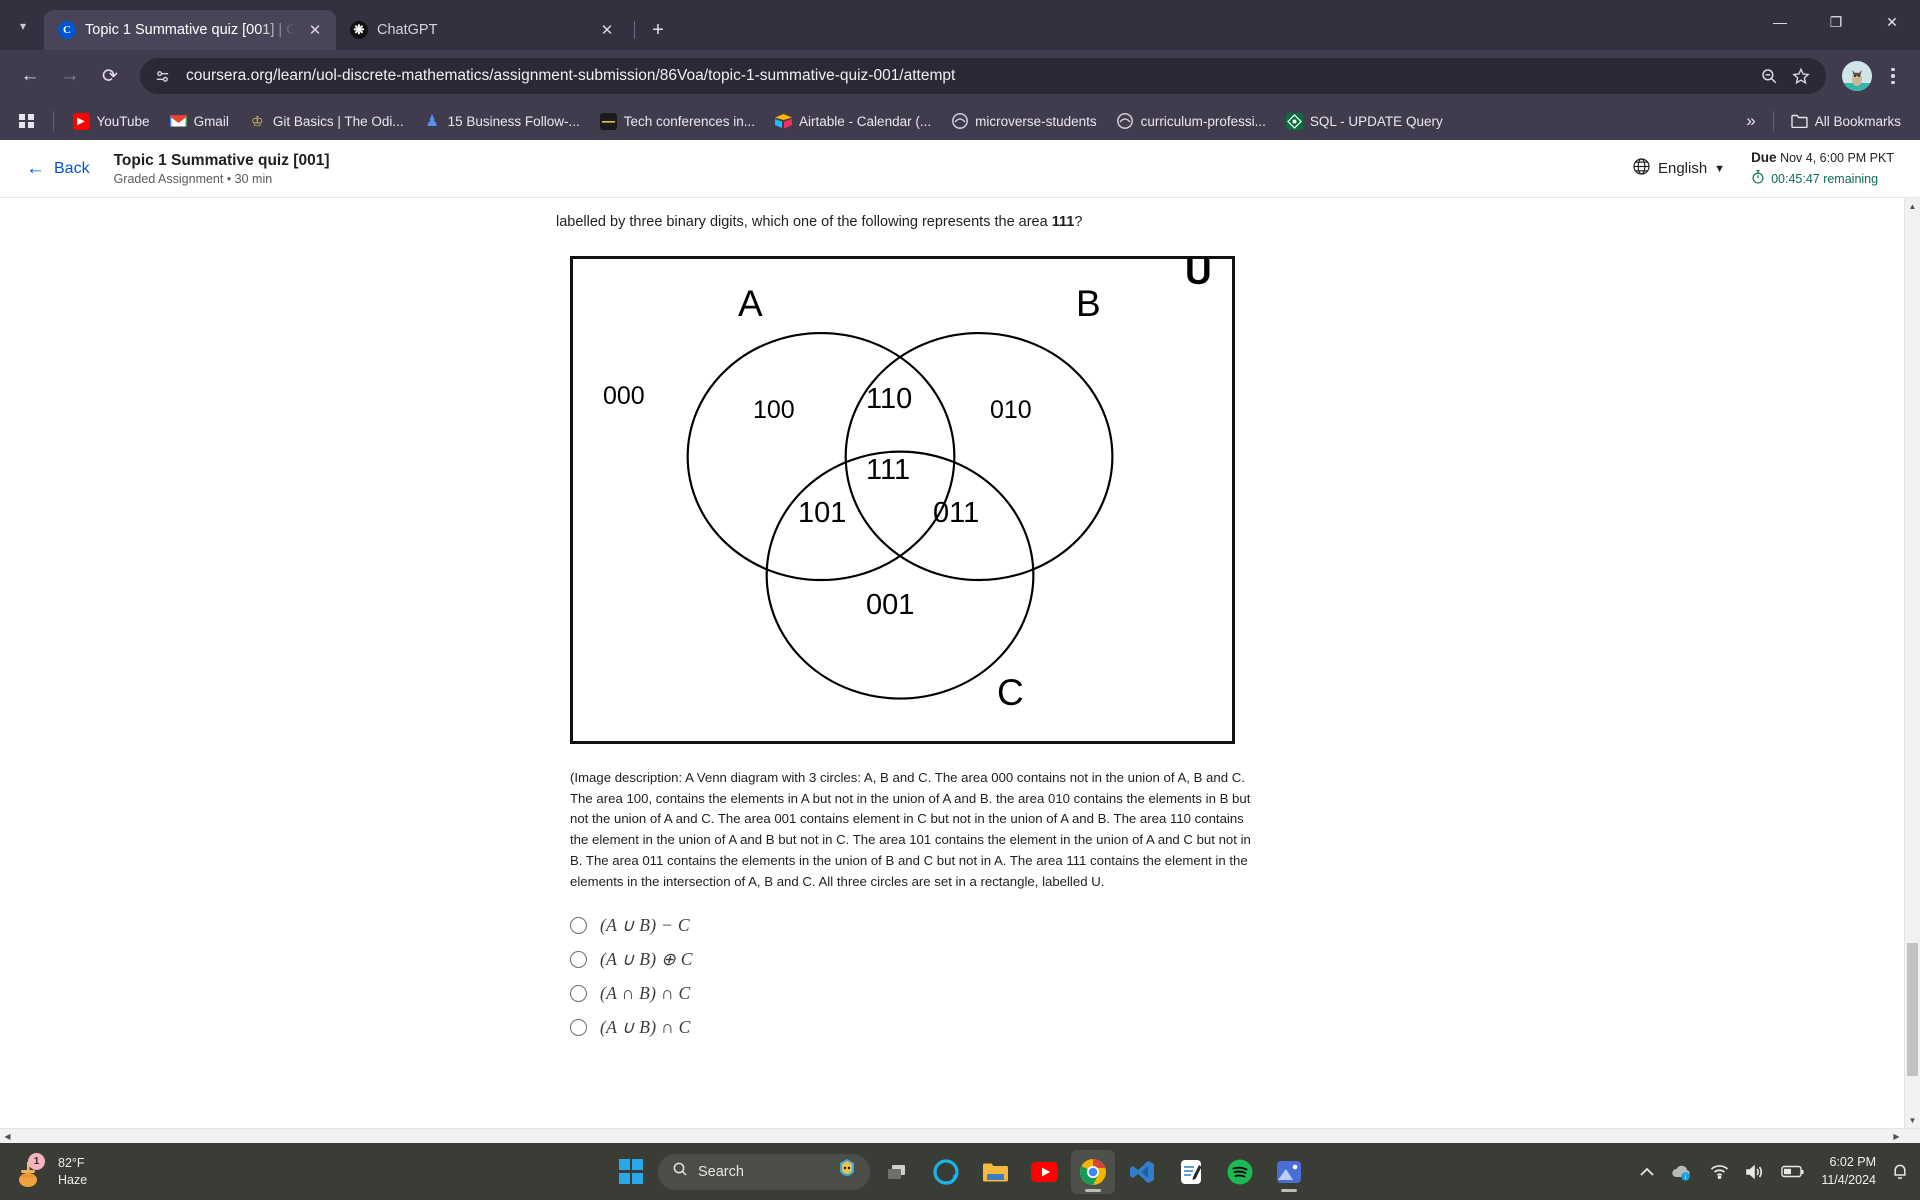 This screenshot has height=1200, width=1920. Describe the element at coordinates (1846, 121) in the screenshot. I see `all-bookmarks-button: All Bookmarks` at that location.